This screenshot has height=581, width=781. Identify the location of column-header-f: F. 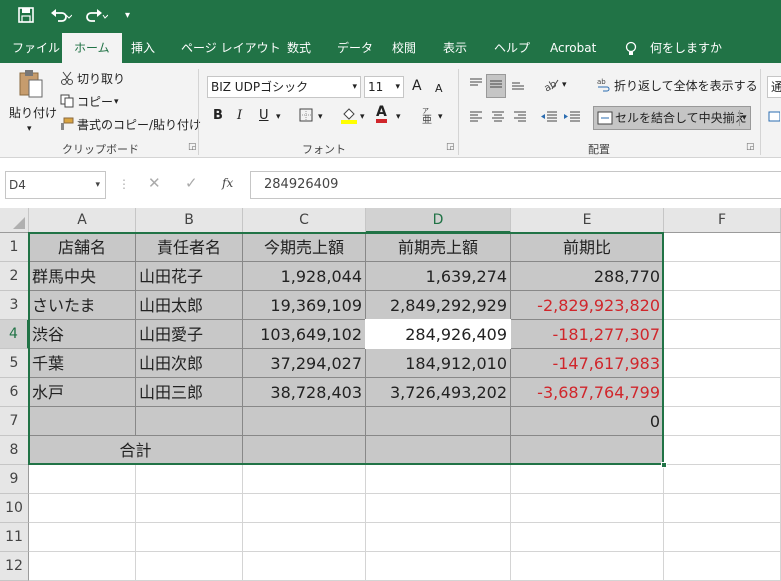
(722, 220).